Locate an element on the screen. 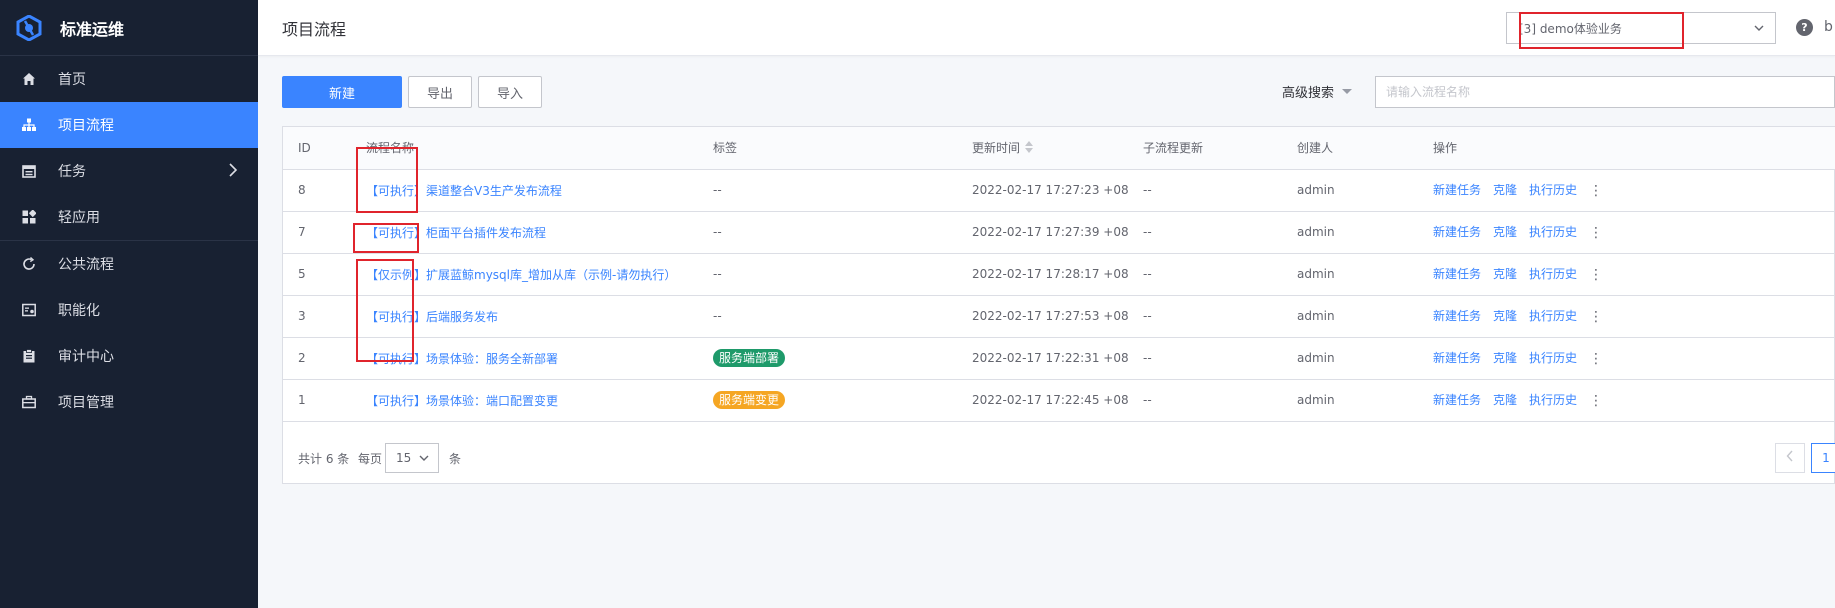  cell-name: 【可执行】场景体验：服务全新部署 is located at coordinates (524, 358).